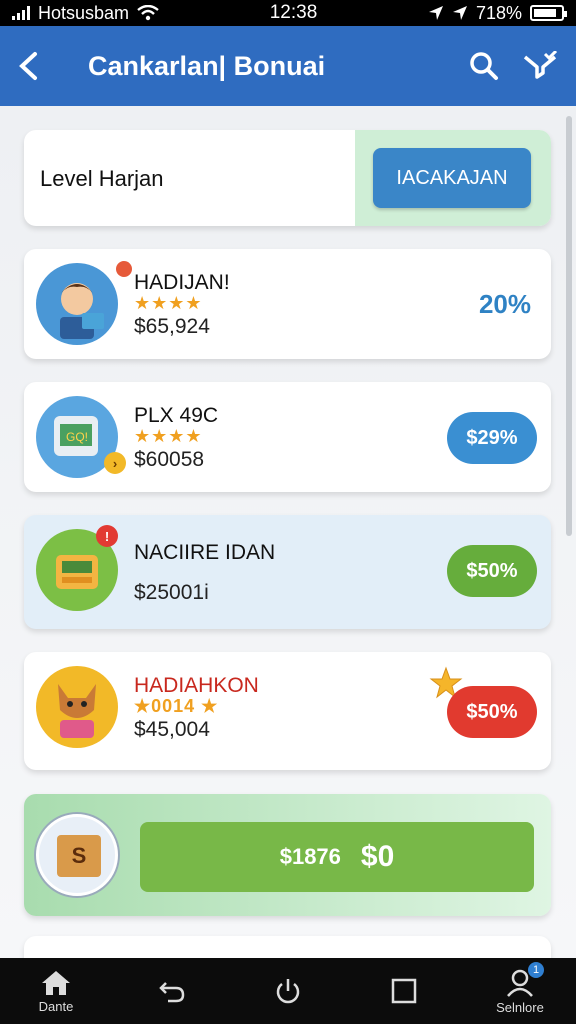 This screenshot has width=576, height=1024. What do you see at coordinates (452, 178) in the screenshot?
I see `level-action-button: IACAKAJAN` at bounding box center [452, 178].